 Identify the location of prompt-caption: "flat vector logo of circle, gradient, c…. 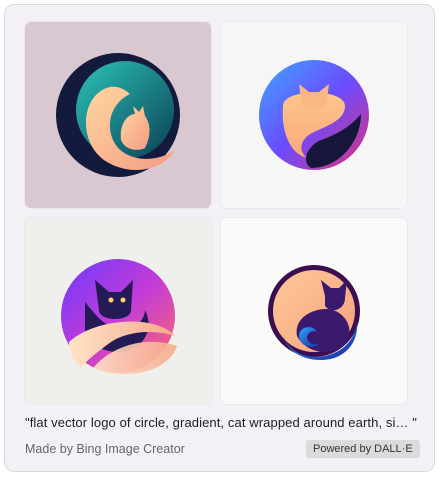
(221, 422).